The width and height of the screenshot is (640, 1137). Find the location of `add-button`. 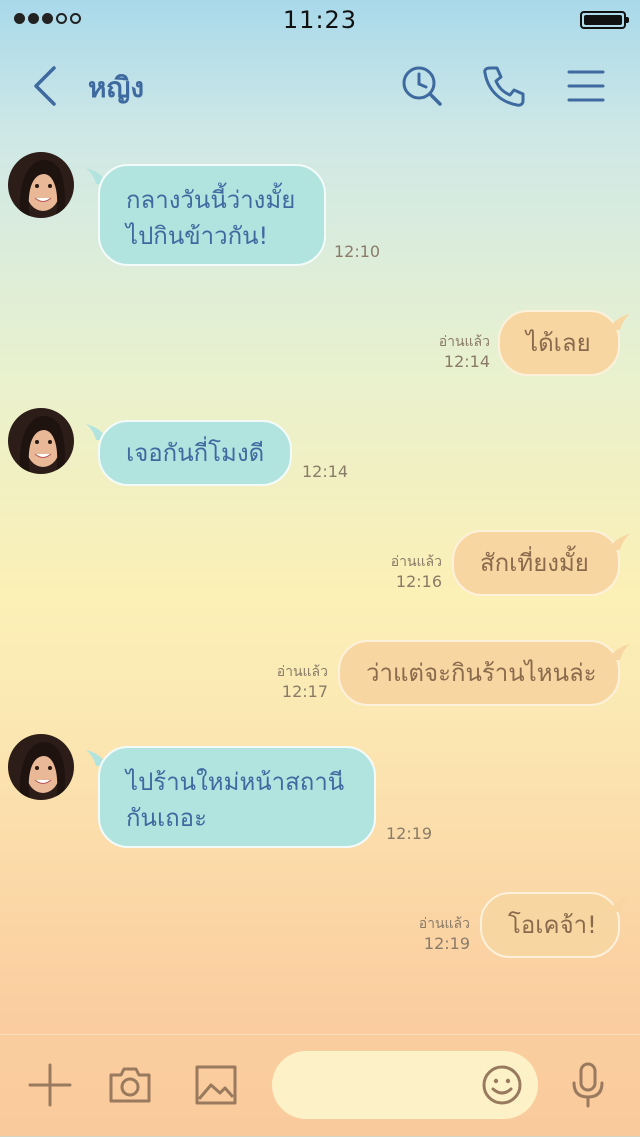

add-button is located at coordinates (50, 1085).